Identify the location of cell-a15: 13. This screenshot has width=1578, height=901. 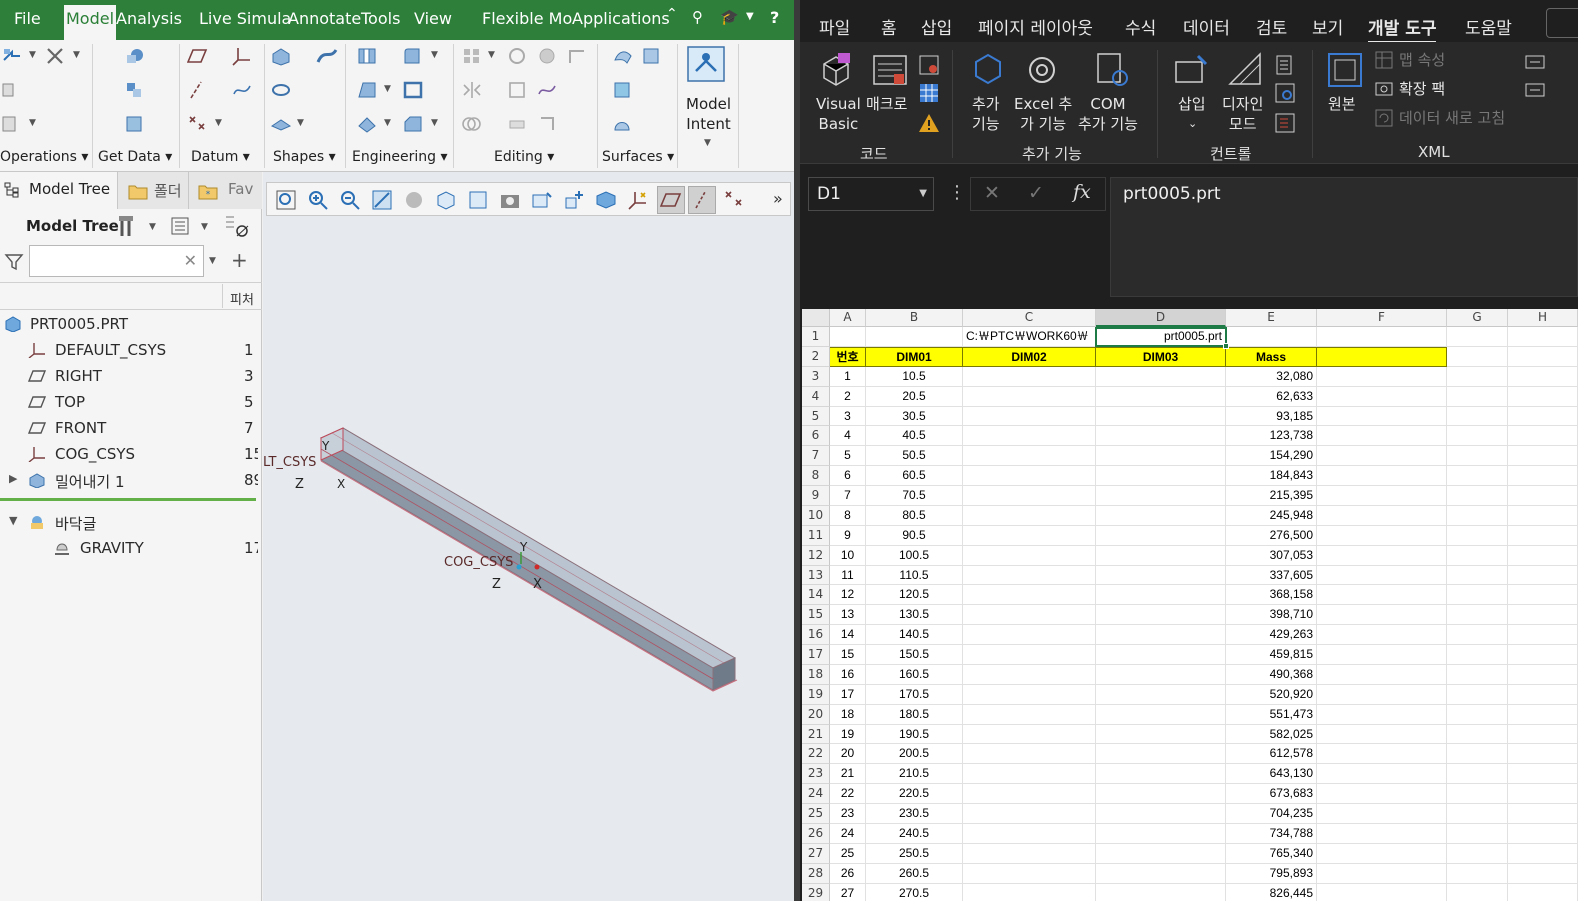
(848, 615).